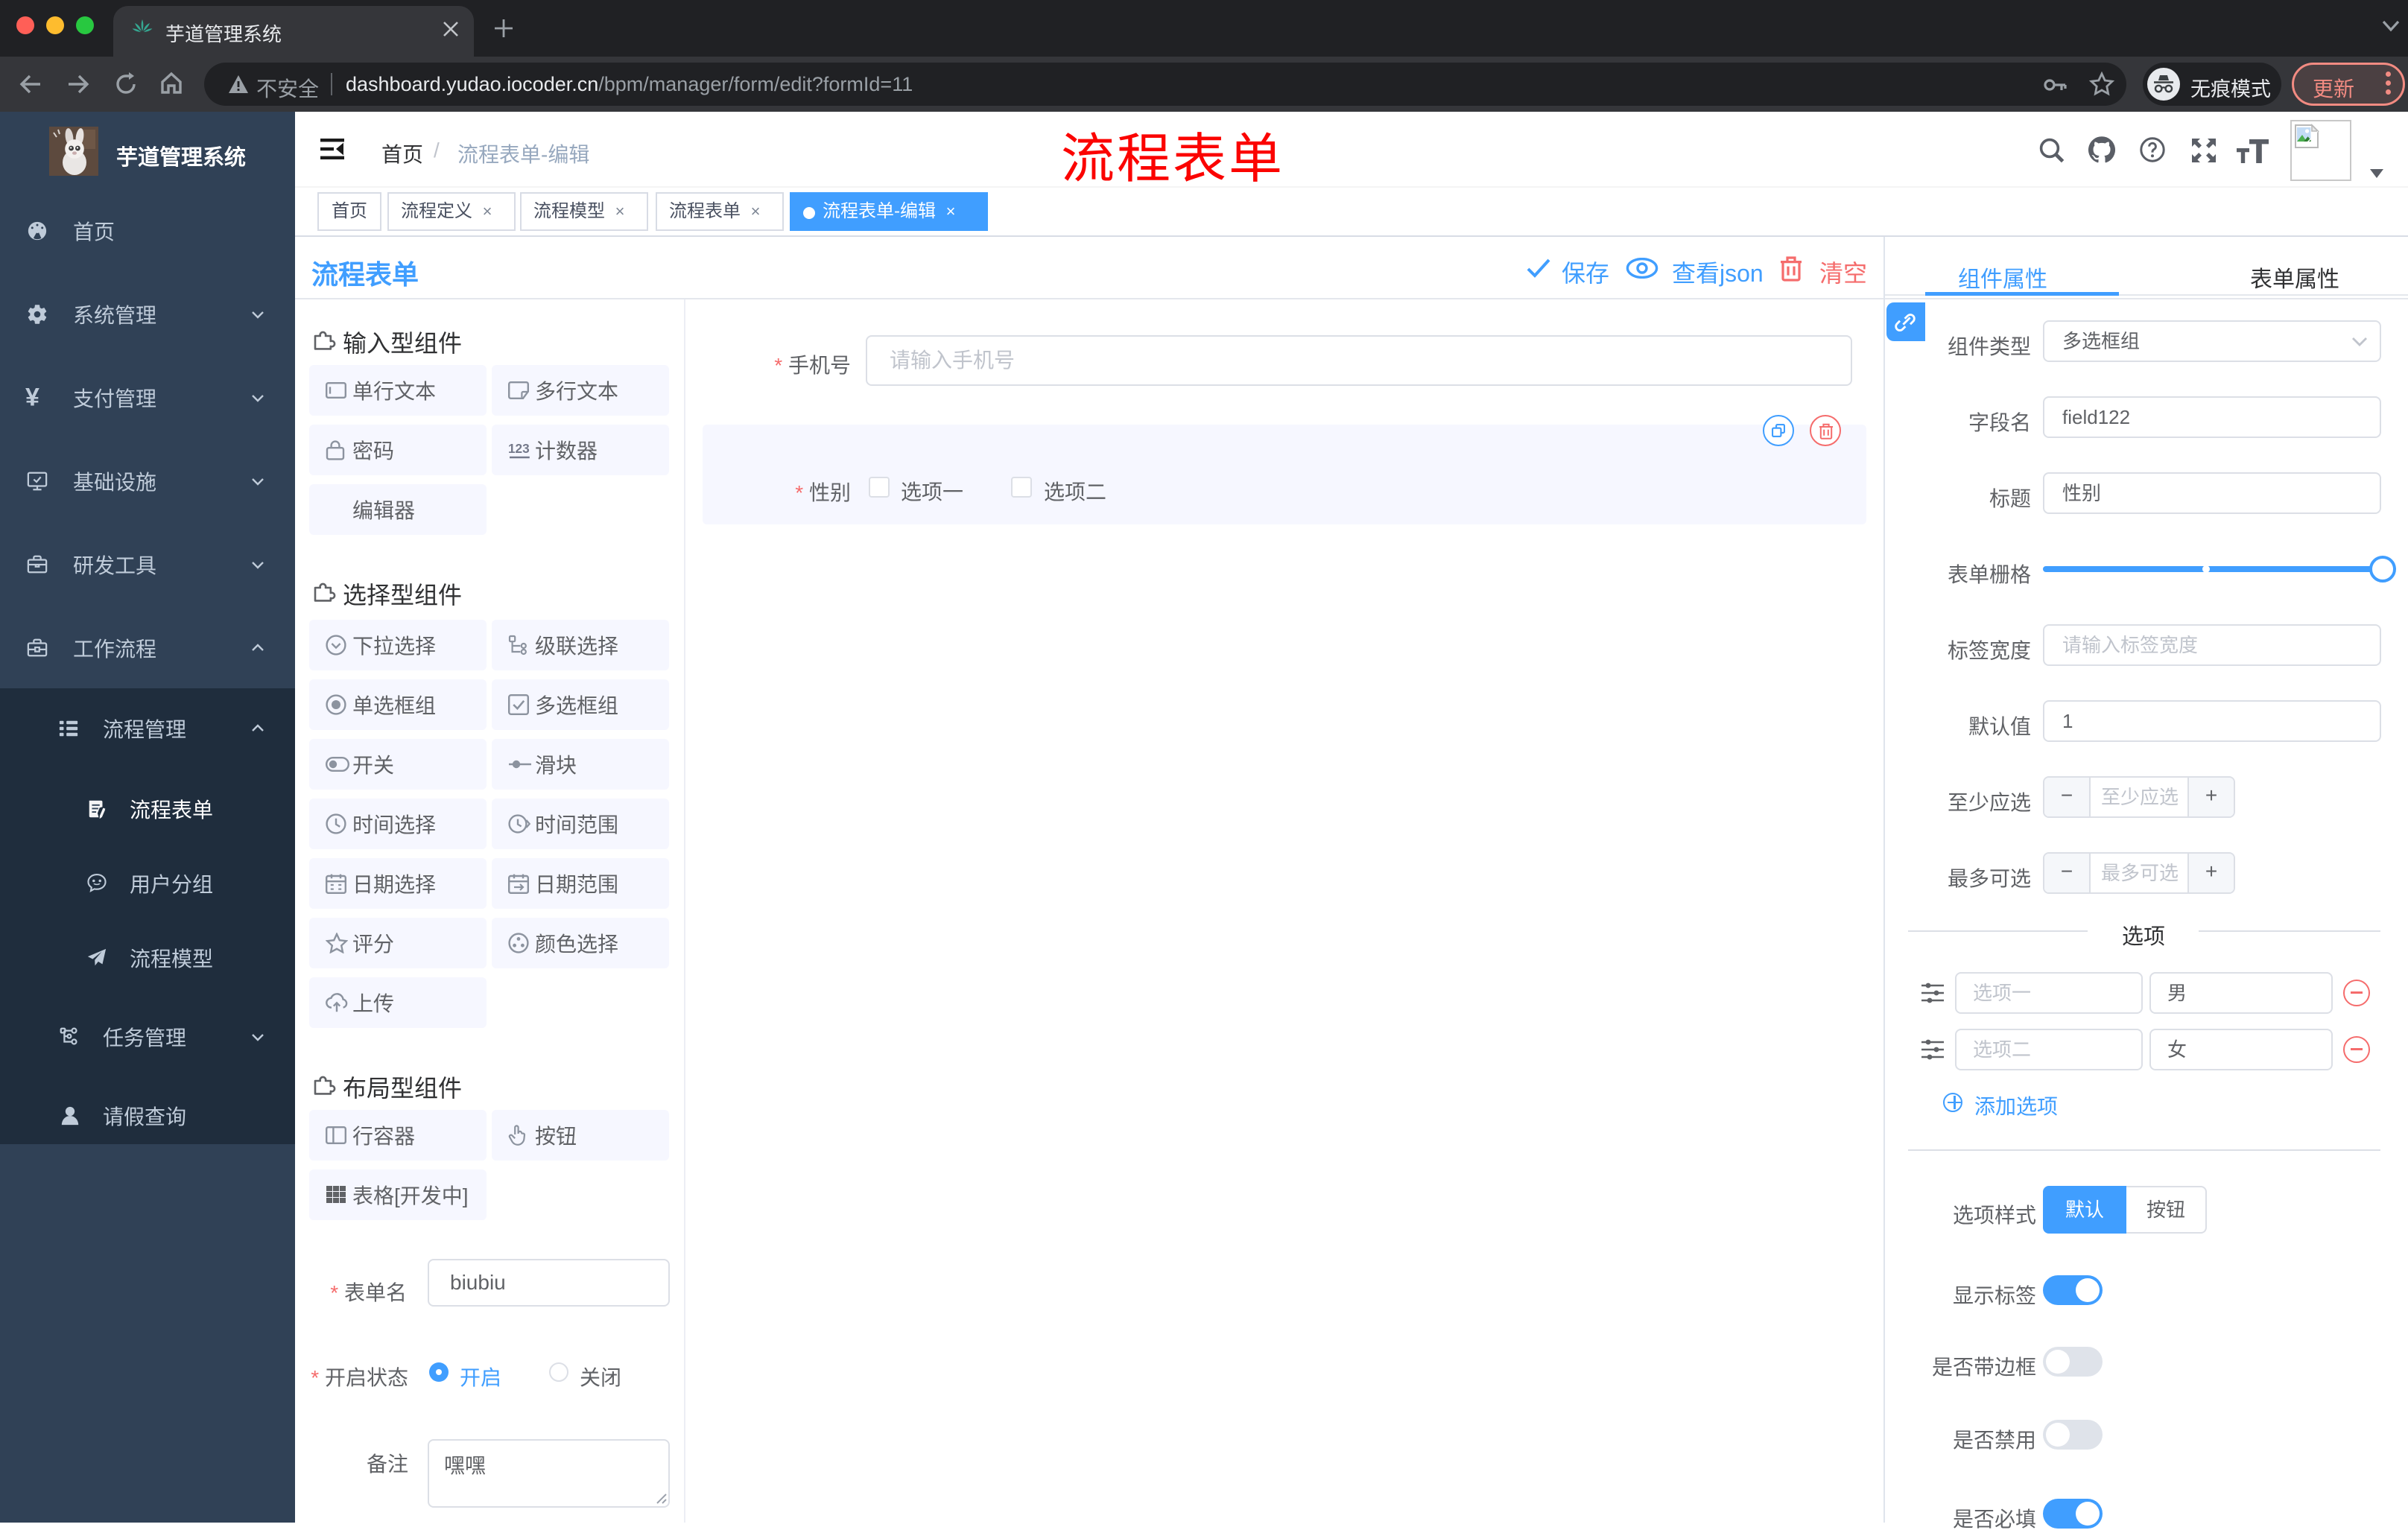 Image resolution: width=2408 pixels, height=1533 pixels. Describe the element at coordinates (519, 448) in the screenshot. I see `svg-text: 123` at that location.